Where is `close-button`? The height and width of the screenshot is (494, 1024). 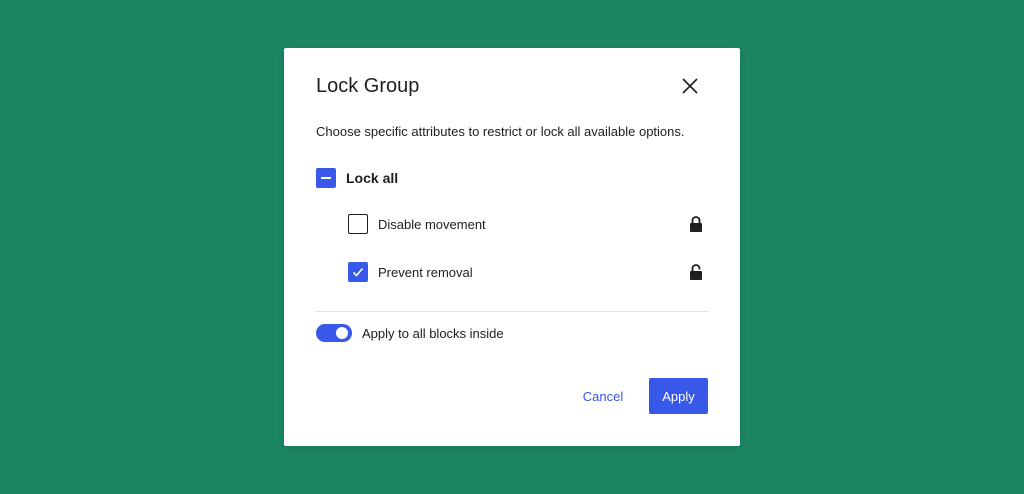 close-button is located at coordinates (690, 86).